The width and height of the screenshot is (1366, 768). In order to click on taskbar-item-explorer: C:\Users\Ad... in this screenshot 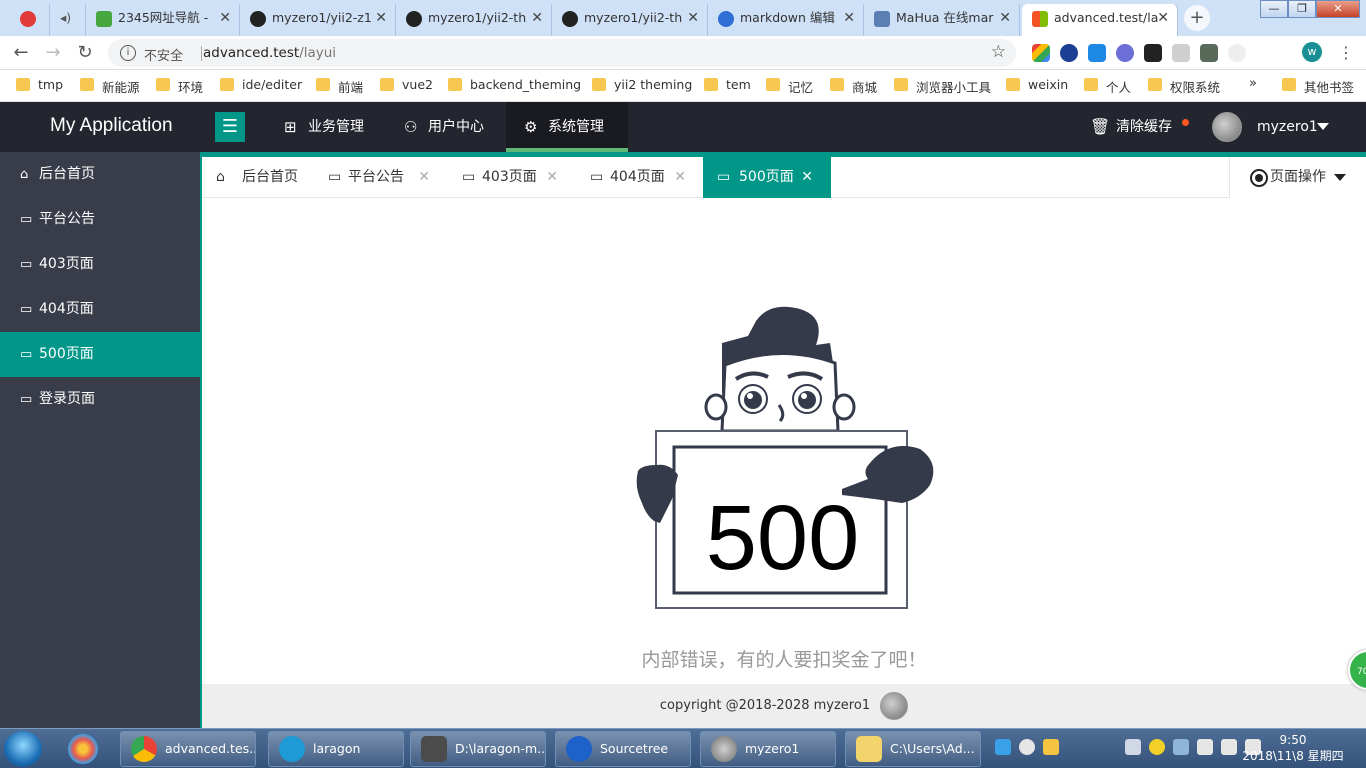, I will do `click(913, 749)`.